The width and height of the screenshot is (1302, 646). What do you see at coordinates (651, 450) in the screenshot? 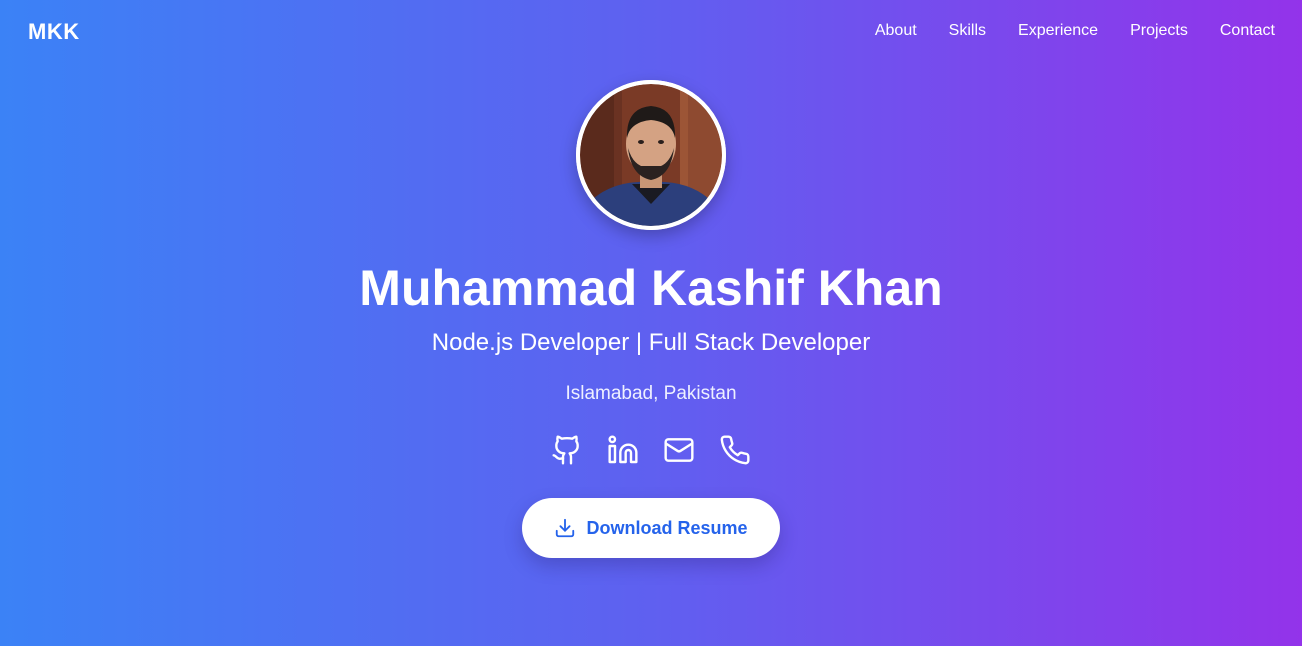
I see `social-links` at bounding box center [651, 450].